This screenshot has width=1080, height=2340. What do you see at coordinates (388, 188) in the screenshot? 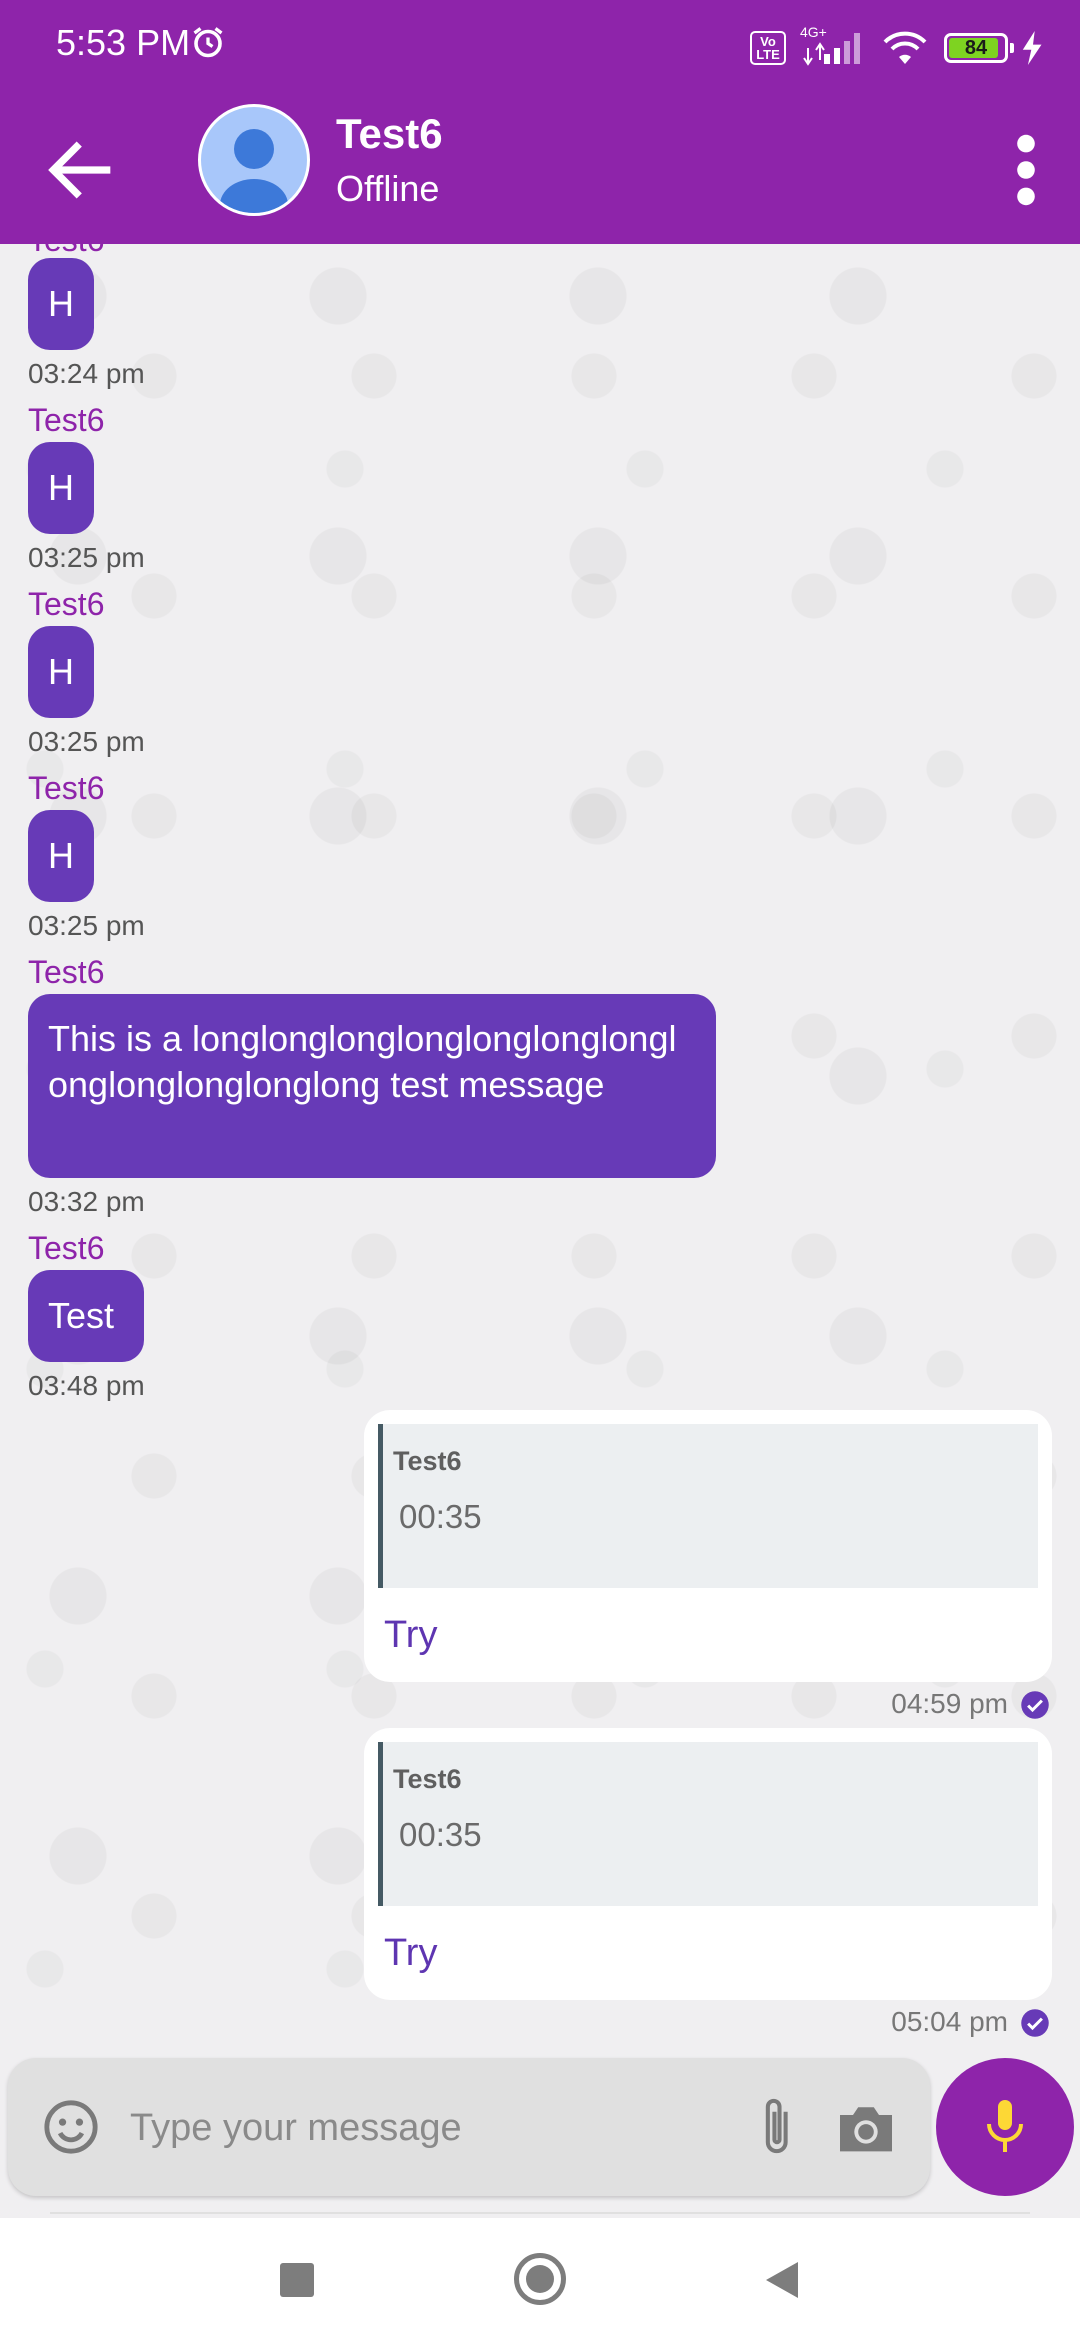
I see `contact-status: Offline` at bounding box center [388, 188].